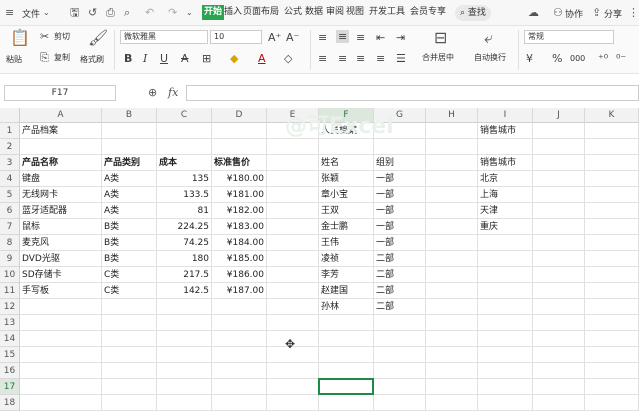 The width and height of the screenshot is (639, 416). Describe the element at coordinates (239, 339) in the screenshot. I see `cell-d14` at that location.